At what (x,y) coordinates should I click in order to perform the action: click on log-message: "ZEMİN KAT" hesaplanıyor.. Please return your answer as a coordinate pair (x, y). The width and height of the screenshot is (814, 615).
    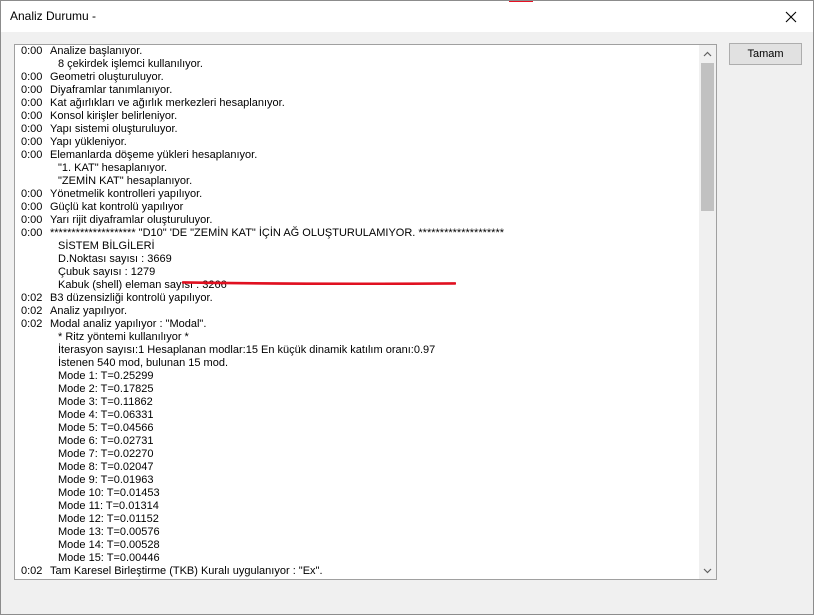
    Looking at the image, I should click on (125, 181).